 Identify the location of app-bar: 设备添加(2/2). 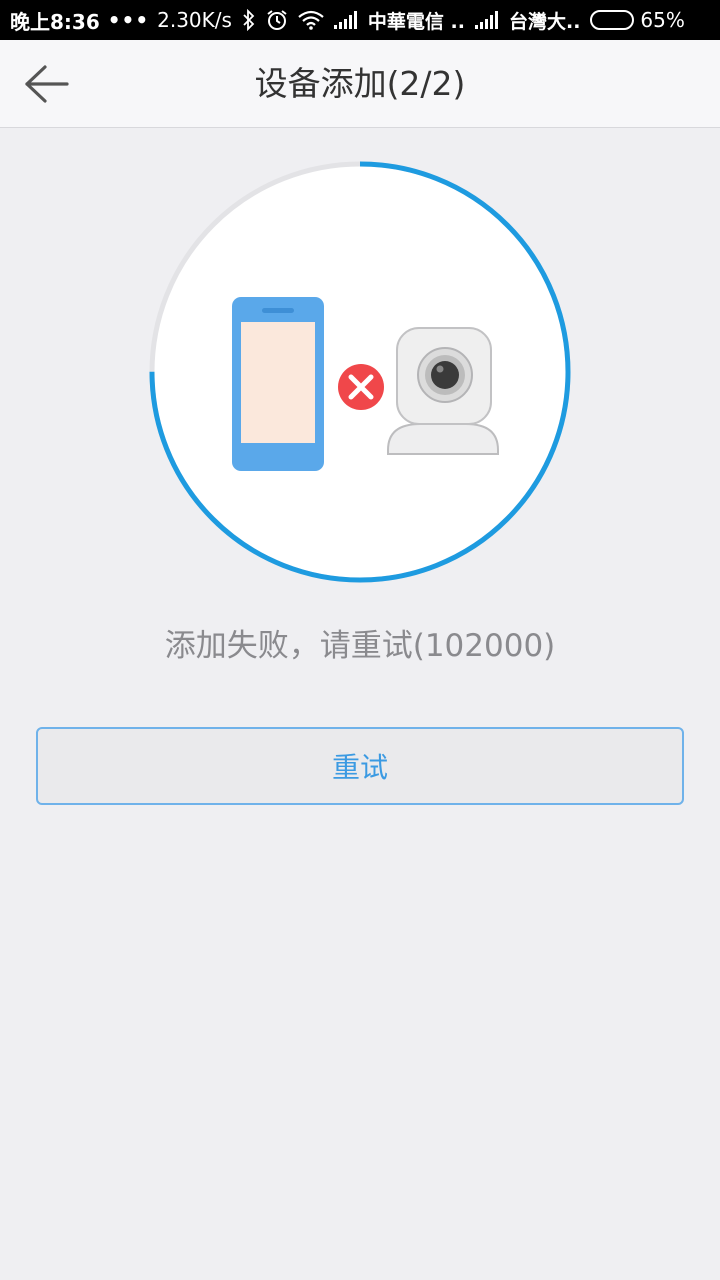
(360, 84).